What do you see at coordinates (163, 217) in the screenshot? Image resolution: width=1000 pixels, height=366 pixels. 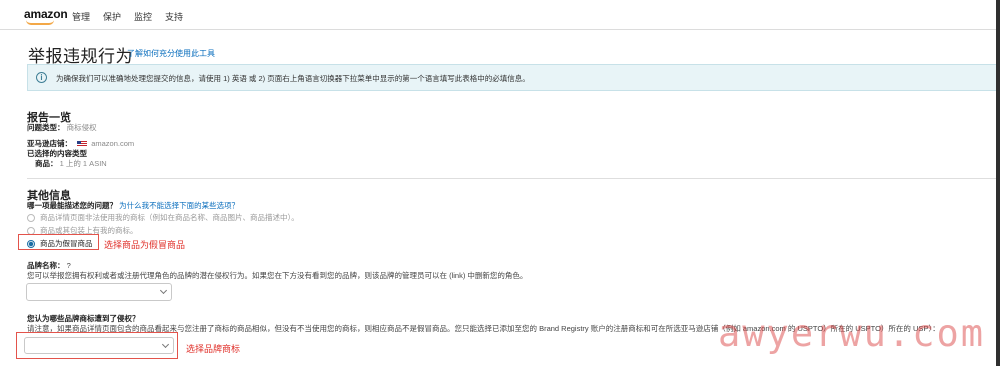 I see `option-trademark-misuse: 商品详情页面非法使用我的商标（例如在商品名称、商品图片、商品描述中）。` at bounding box center [163, 217].